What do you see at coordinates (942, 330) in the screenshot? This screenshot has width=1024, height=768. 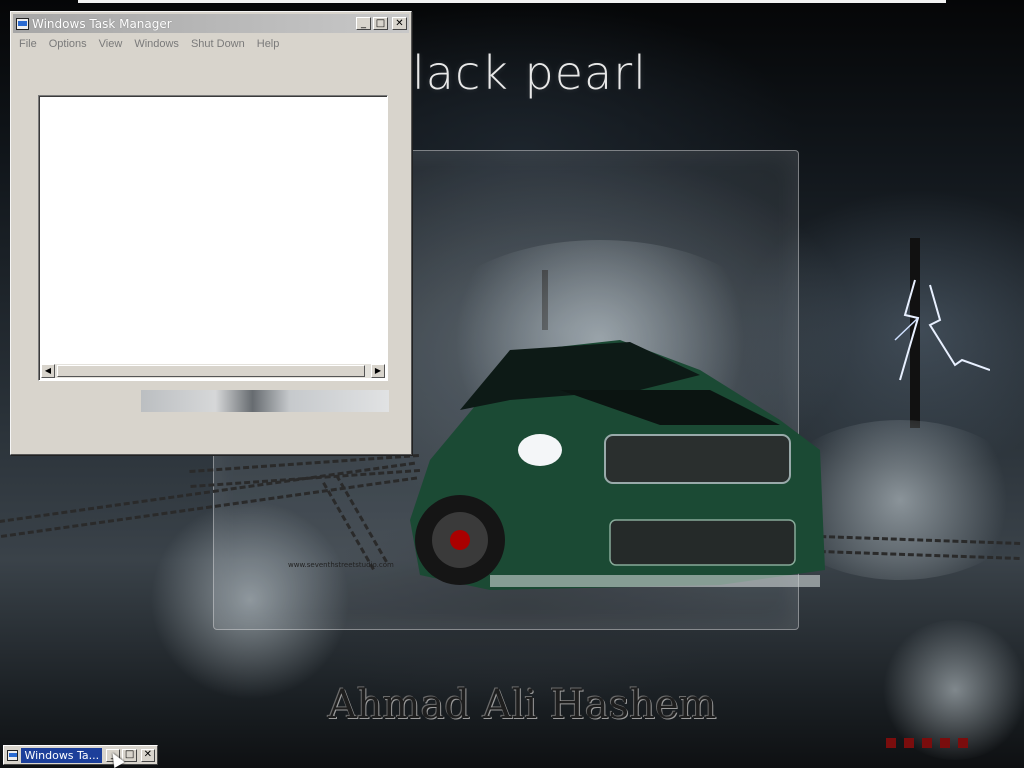 I see `lightning-bolt-graphic` at bounding box center [942, 330].